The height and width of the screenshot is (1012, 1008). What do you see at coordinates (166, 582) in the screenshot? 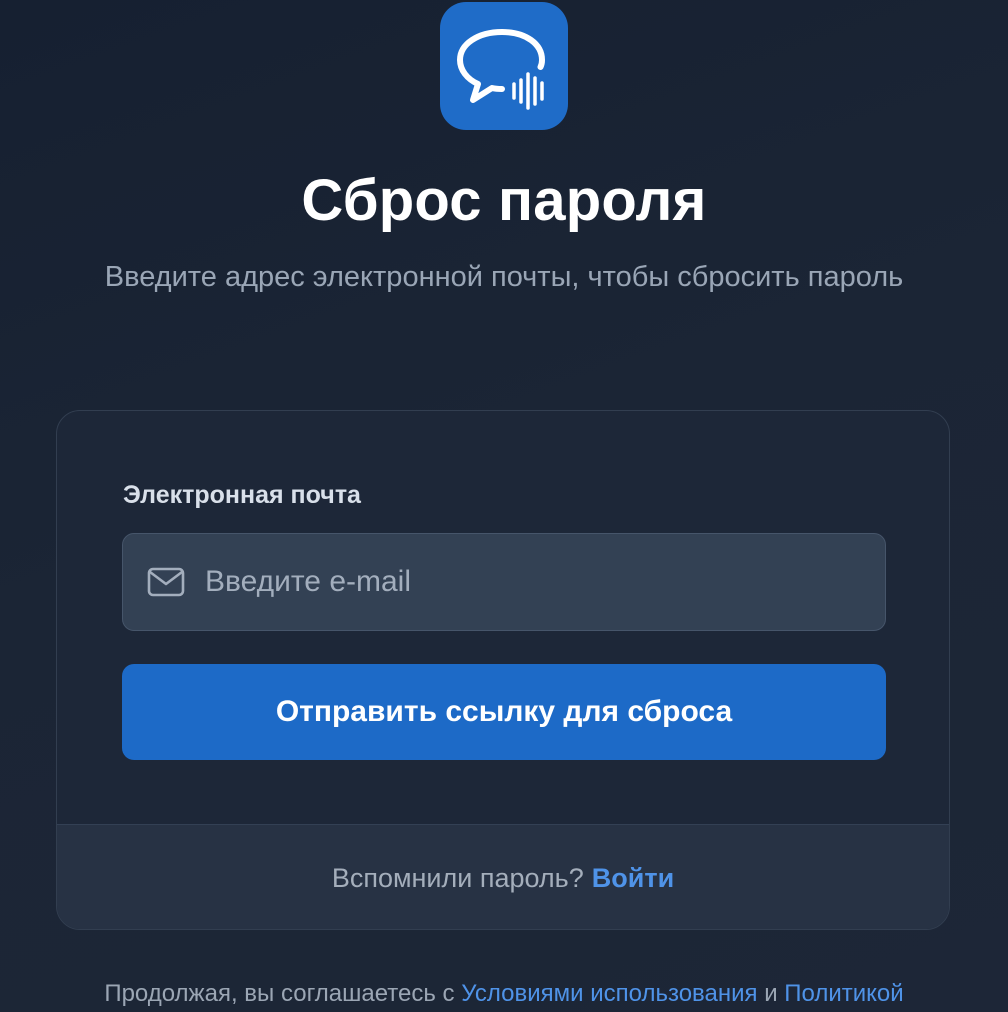
I see `mail-icon` at bounding box center [166, 582].